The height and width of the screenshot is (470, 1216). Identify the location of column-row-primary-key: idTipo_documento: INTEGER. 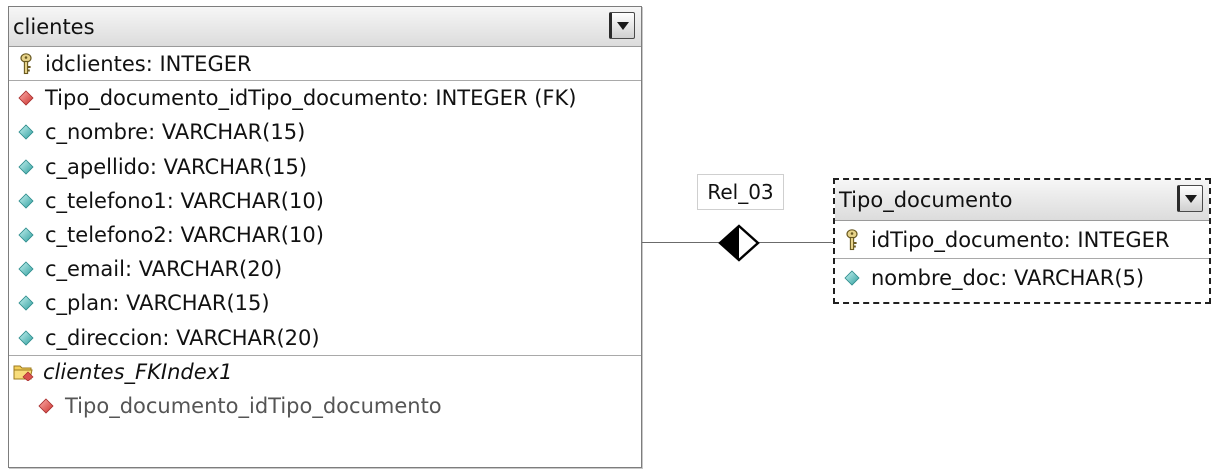
(1022, 240).